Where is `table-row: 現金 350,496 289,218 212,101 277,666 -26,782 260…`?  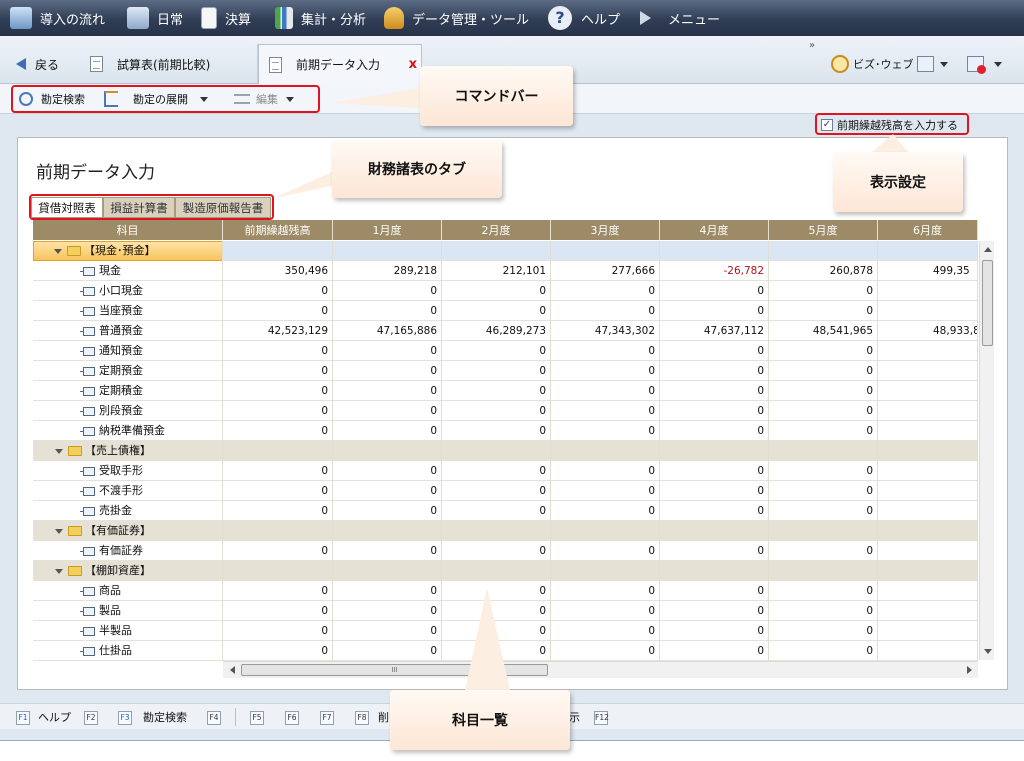
table-row: 現金 350,496 289,218 212,101 277,666 -26,782 260… is located at coordinates (505, 271).